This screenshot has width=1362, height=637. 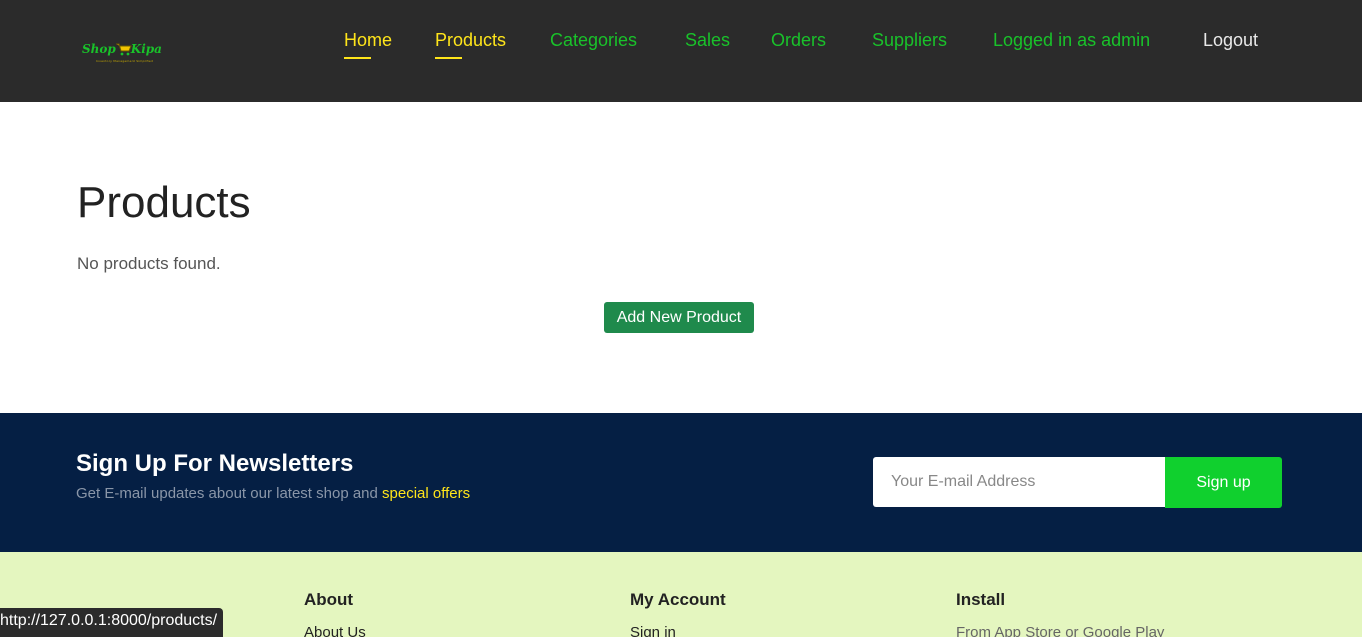 What do you see at coordinates (99, 49) in the screenshot?
I see `logo-word-shop: Shop` at bounding box center [99, 49].